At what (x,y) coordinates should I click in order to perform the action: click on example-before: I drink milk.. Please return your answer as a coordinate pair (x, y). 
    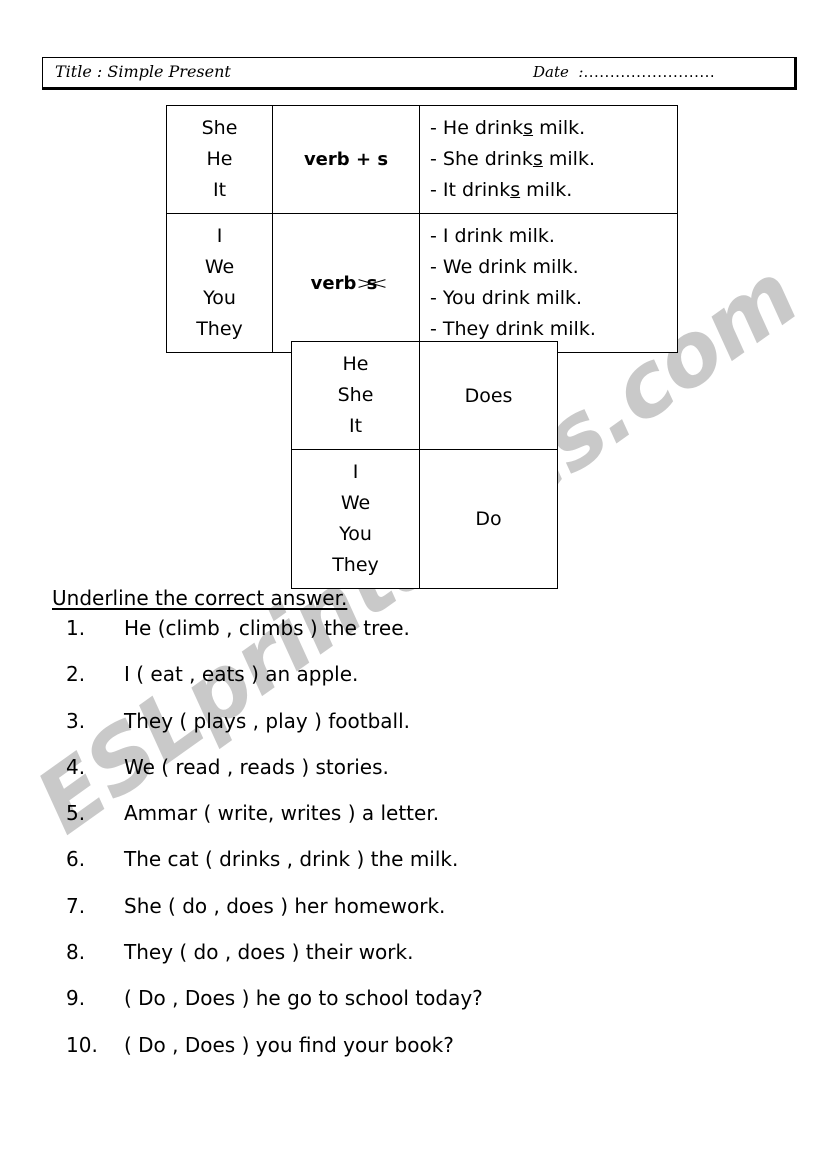
    Looking at the image, I should click on (498, 236).